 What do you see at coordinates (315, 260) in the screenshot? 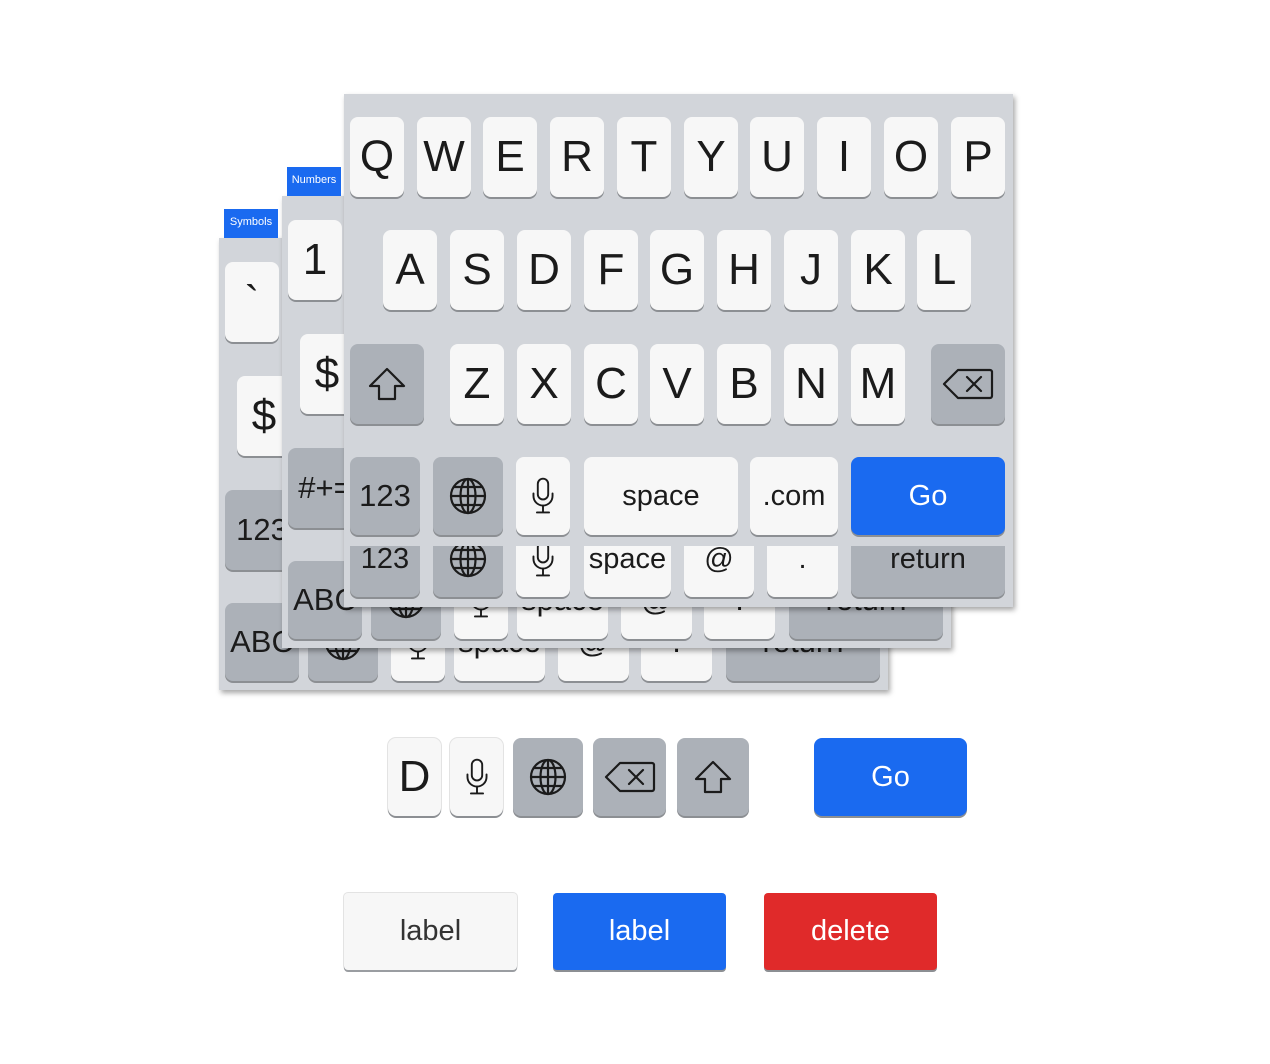
I see `key-1: 1` at bounding box center [315, 260].